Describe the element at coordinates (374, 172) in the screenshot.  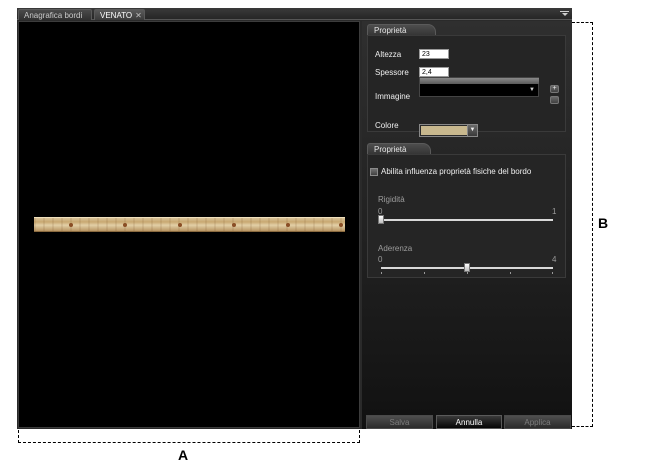
I see `enable-physics-checkbox` at that location.